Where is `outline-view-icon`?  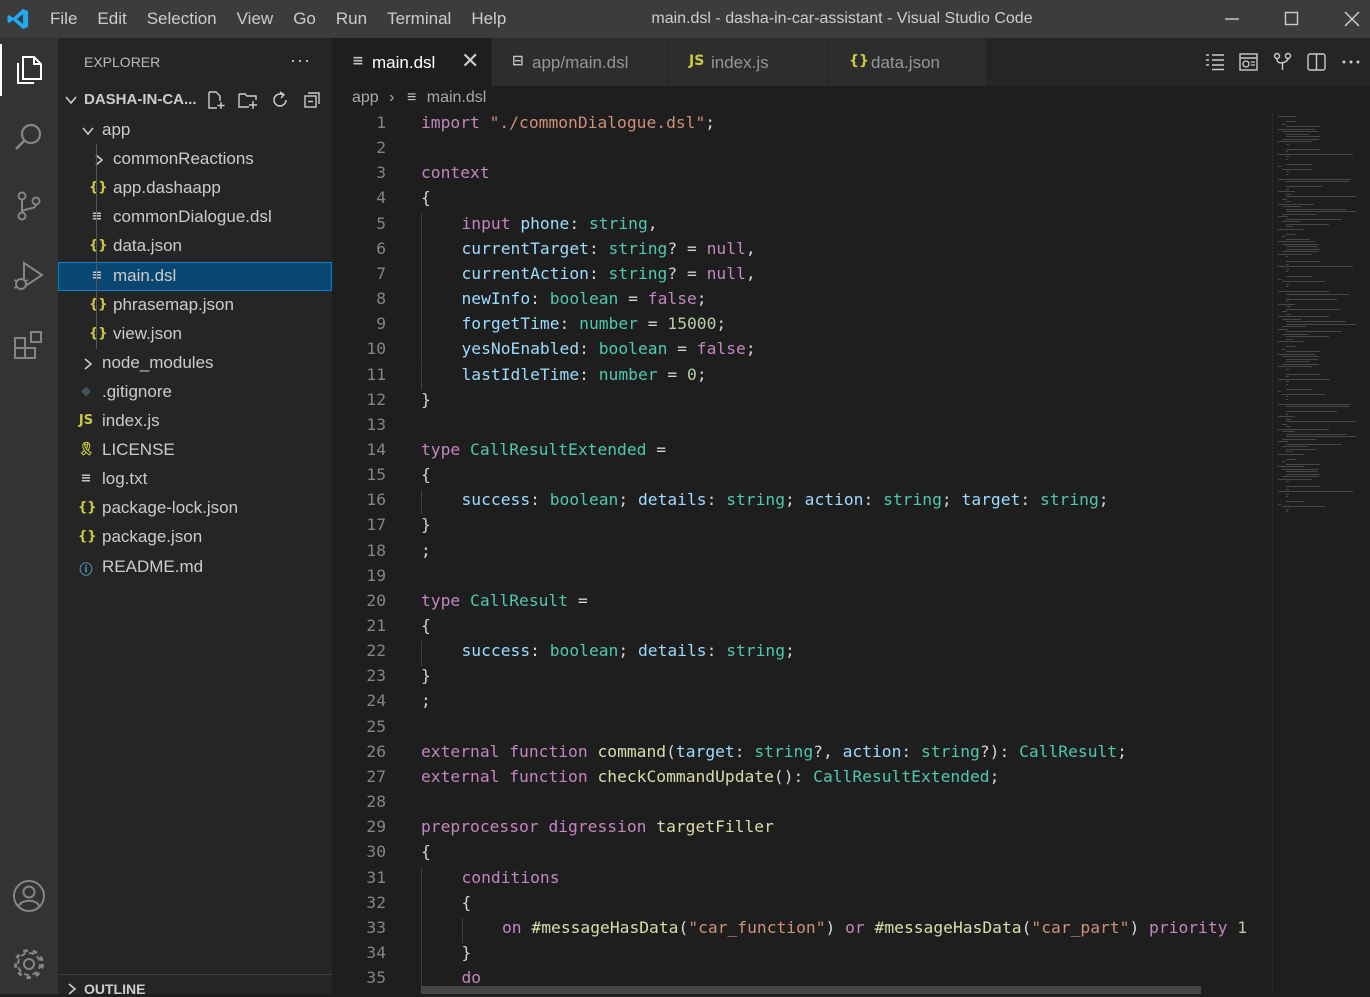
outline-view-icon is located at coordinates (1215, 62).